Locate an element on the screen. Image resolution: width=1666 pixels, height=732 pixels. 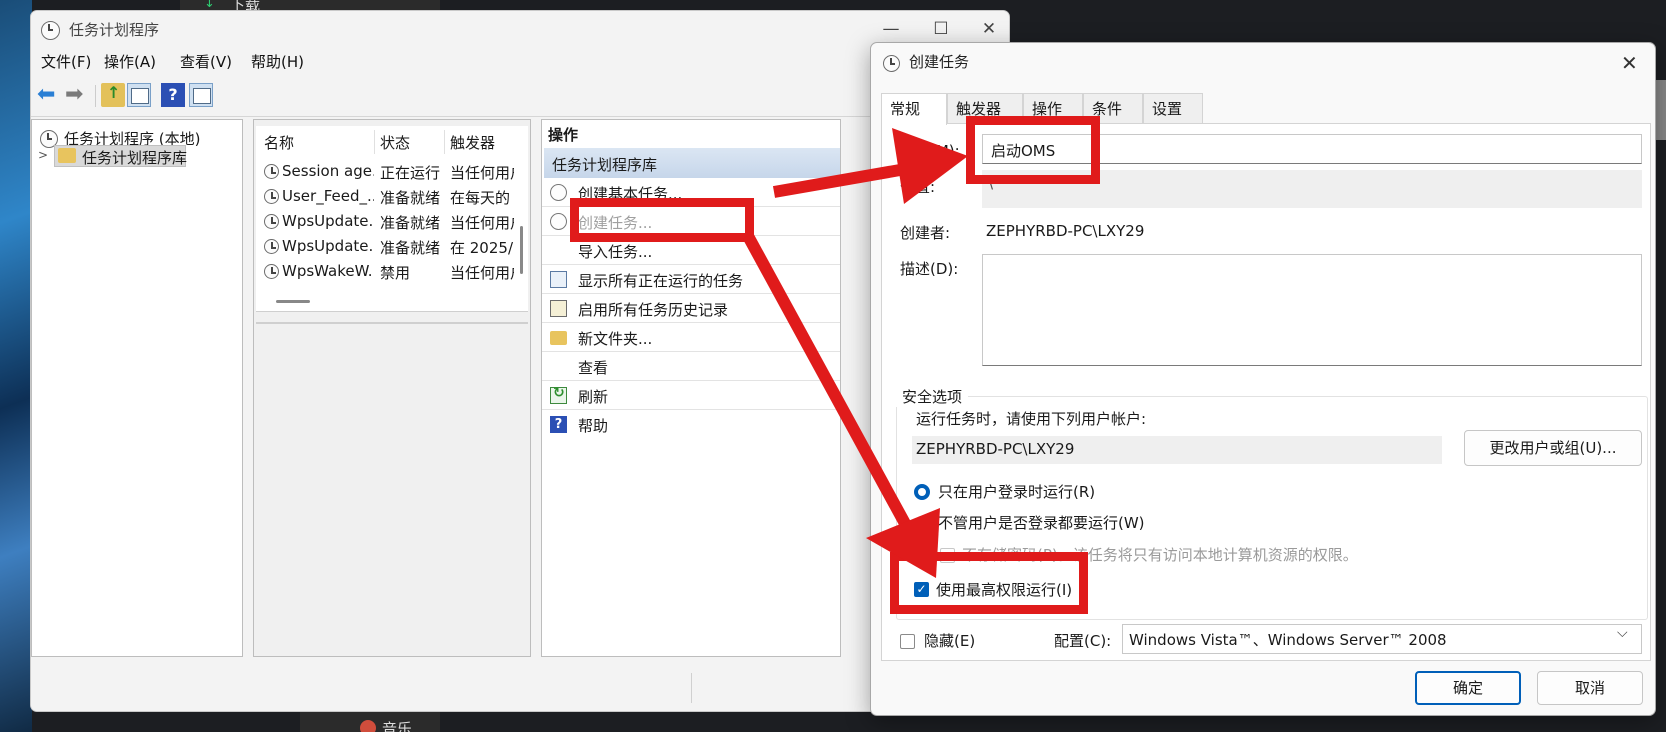
column-header-name: 名称 is located at coordinates (279, 142).